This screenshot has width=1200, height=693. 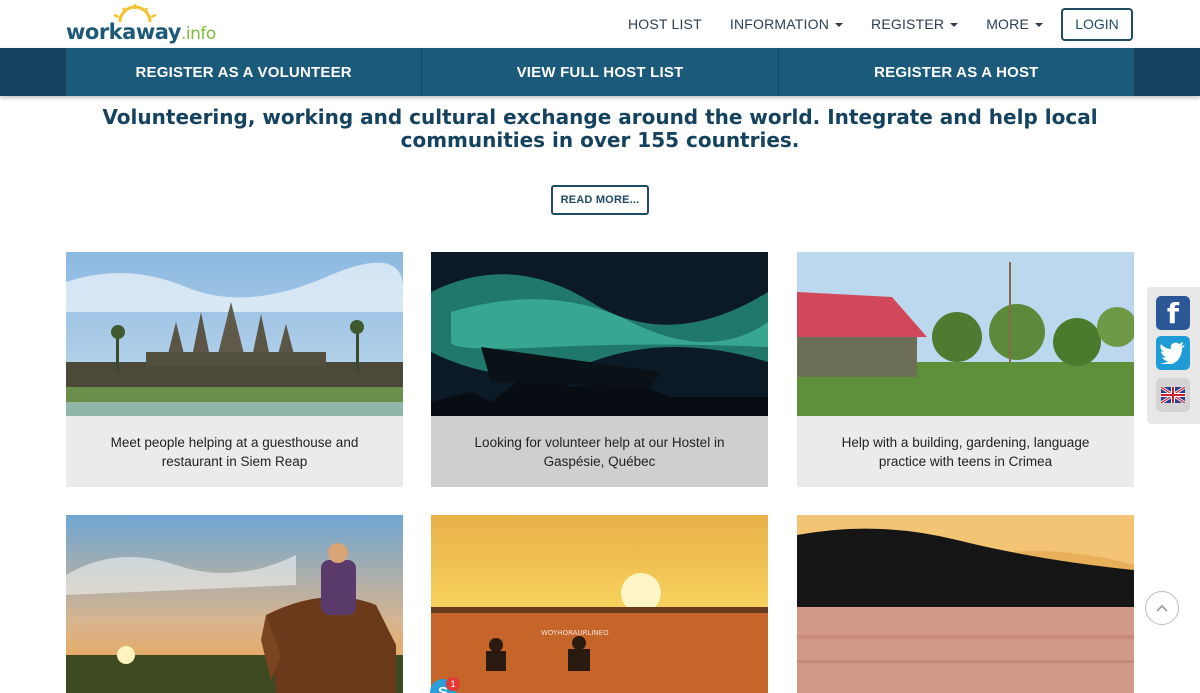 I want to click on nav-register: REGISTER, so click(x=915, y=24).